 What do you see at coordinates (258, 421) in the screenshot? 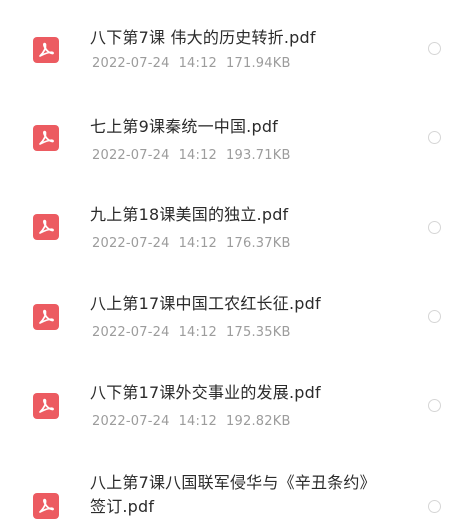
I see `file-size: 192.82KB` at bounding box center [258, 421].